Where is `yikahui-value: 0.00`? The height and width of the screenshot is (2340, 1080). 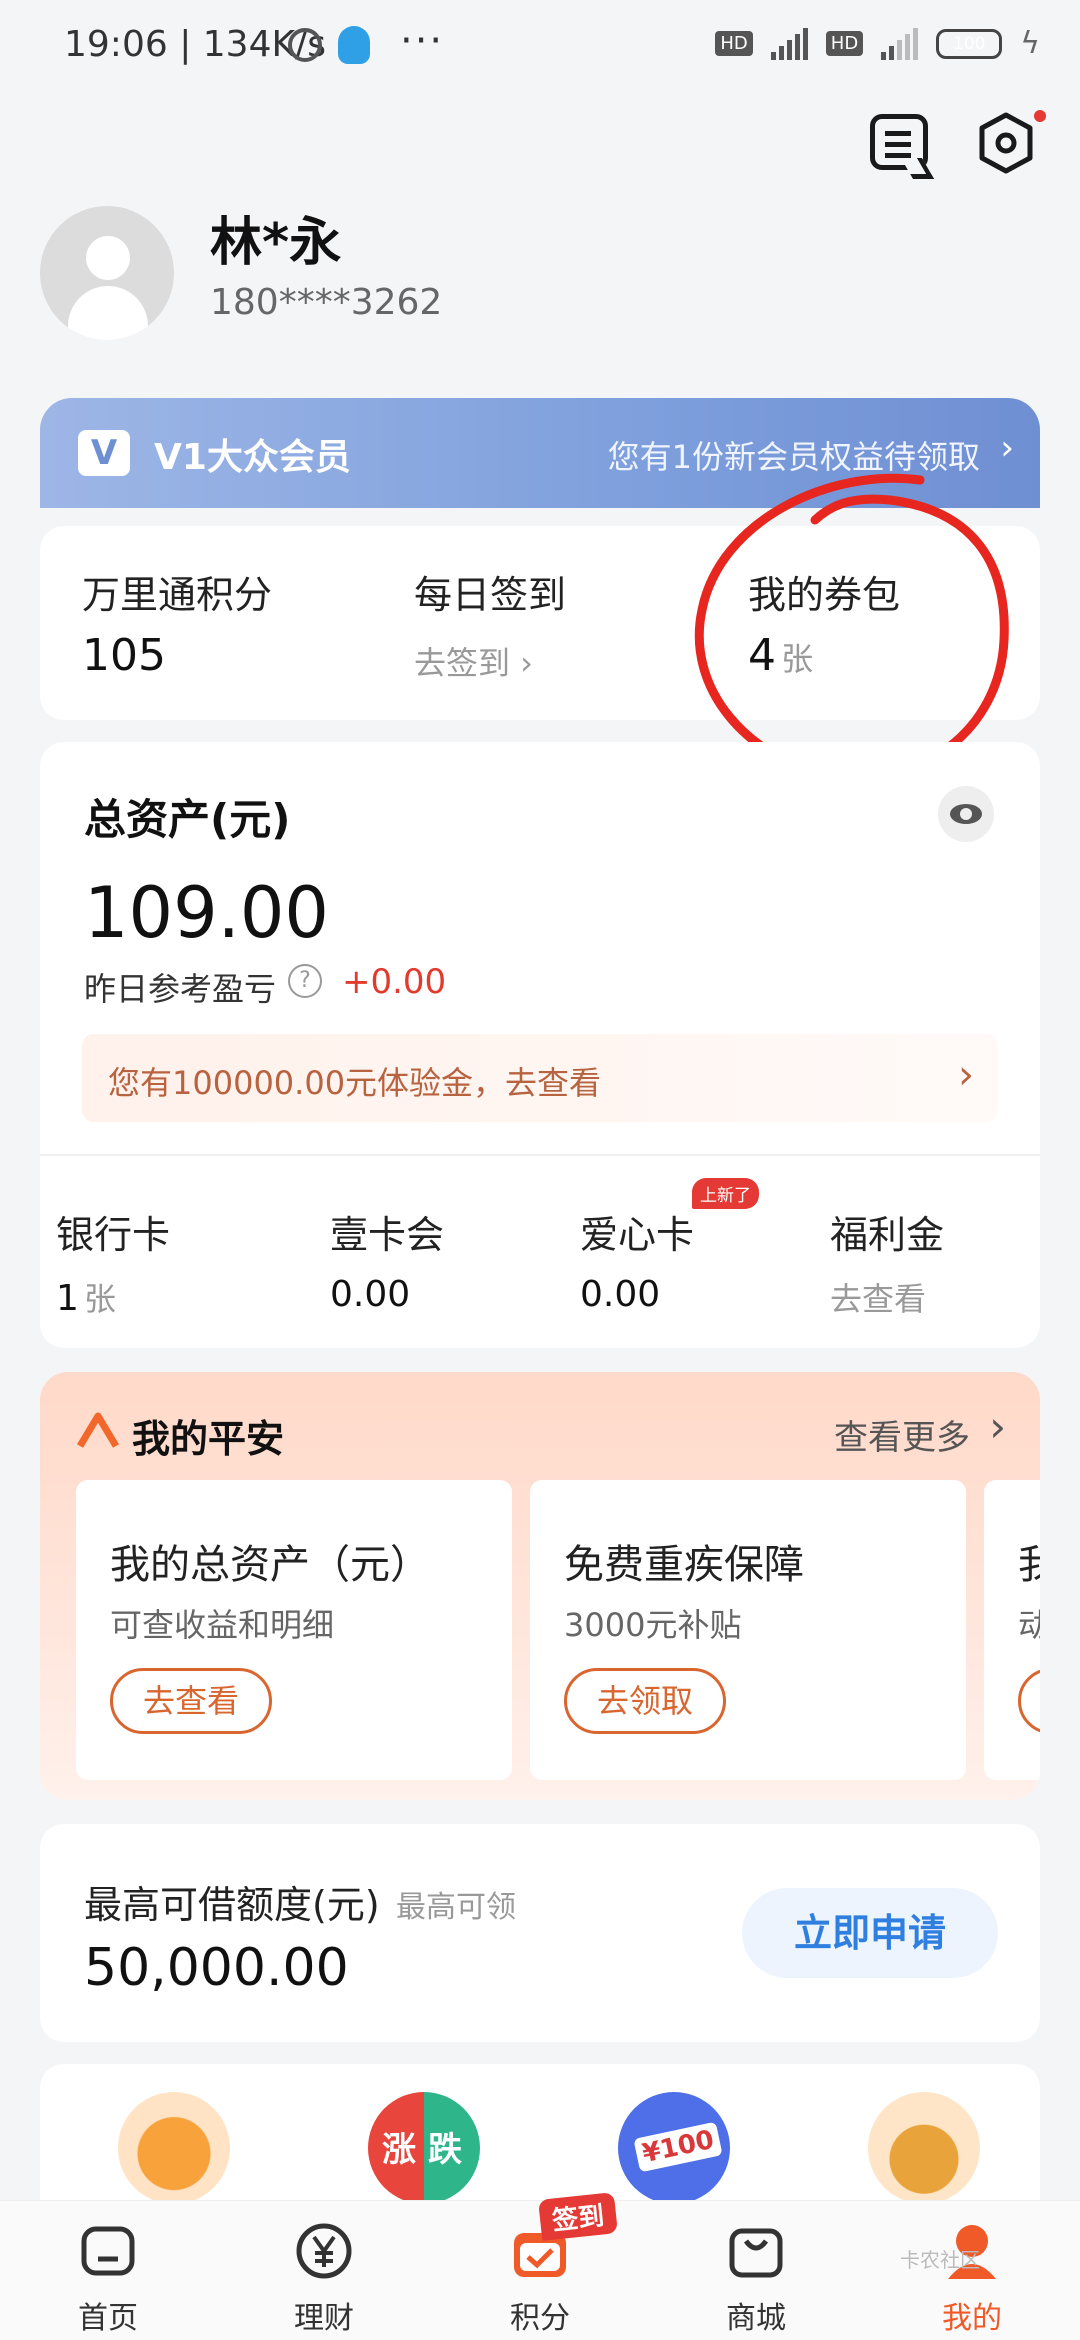
yikahui-value: 0.00 is located at coordinates (370, 1294).